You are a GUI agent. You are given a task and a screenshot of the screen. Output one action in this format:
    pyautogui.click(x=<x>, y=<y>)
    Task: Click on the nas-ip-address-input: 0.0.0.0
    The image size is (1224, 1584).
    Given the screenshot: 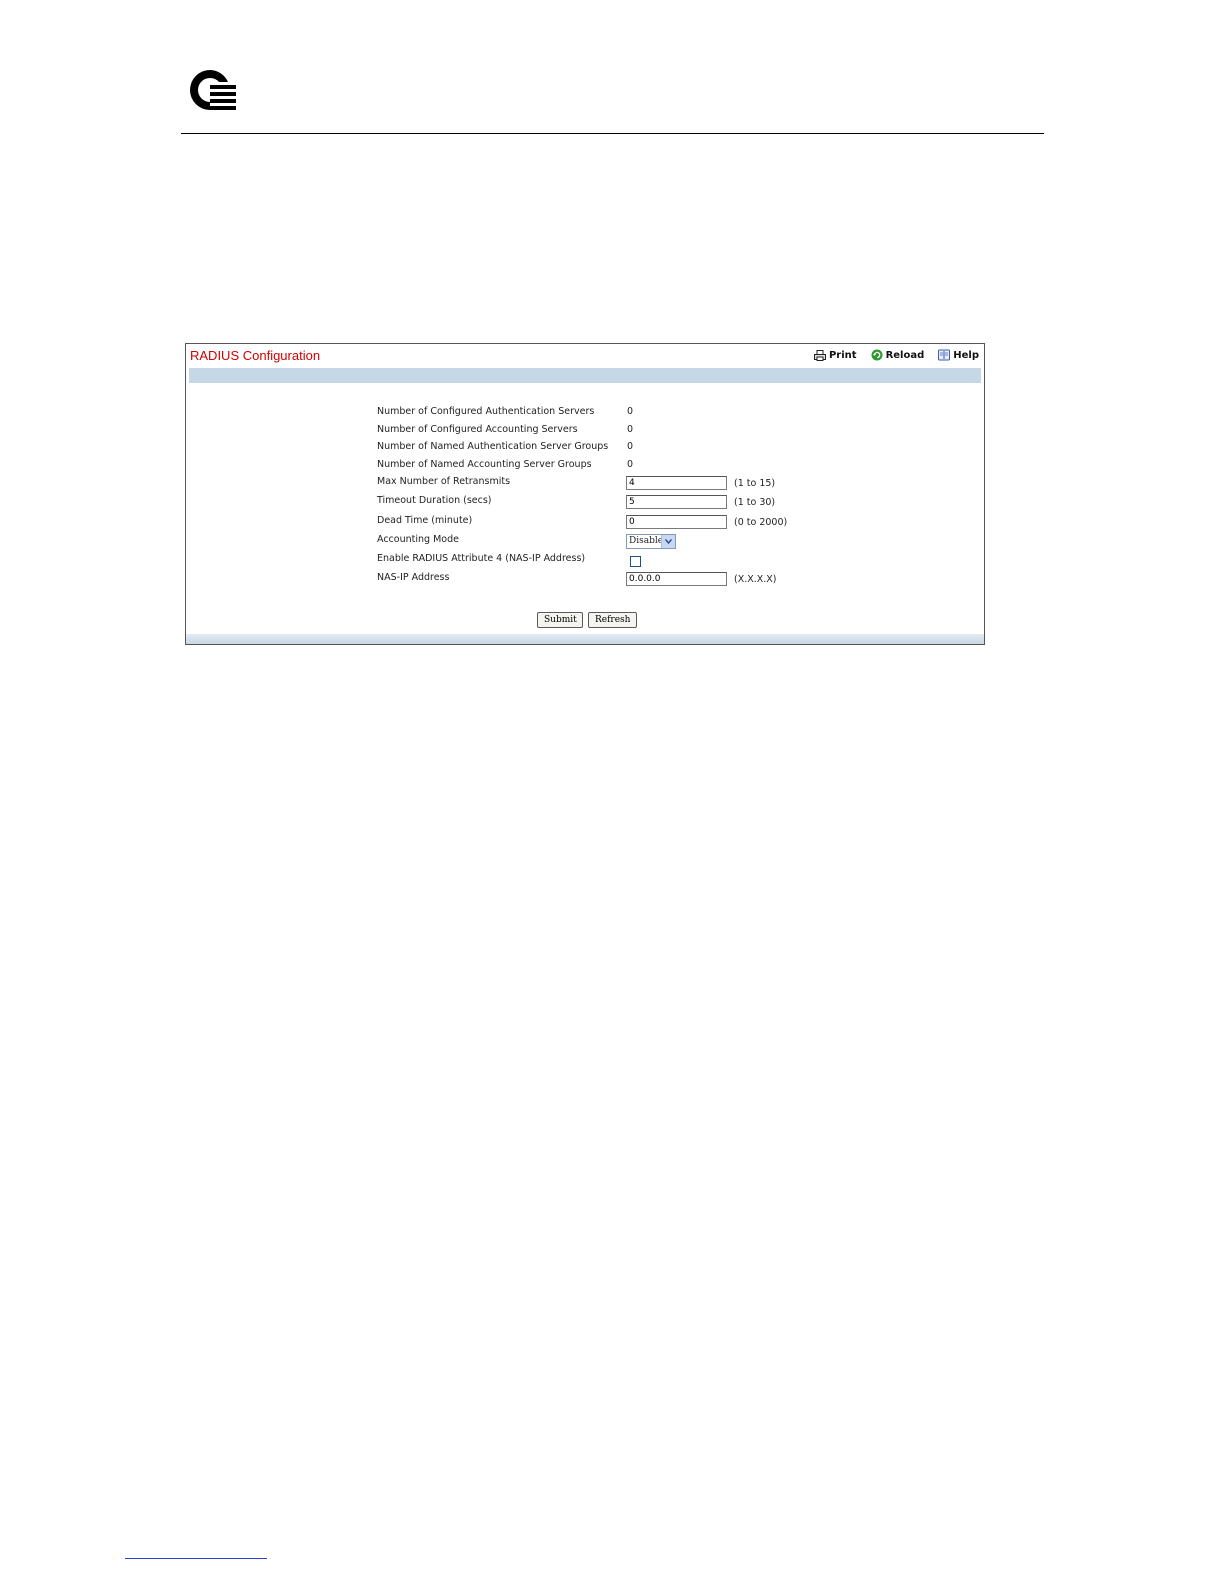 What is the action you would take?
    pyautogui.click(x=676, y=579)
    